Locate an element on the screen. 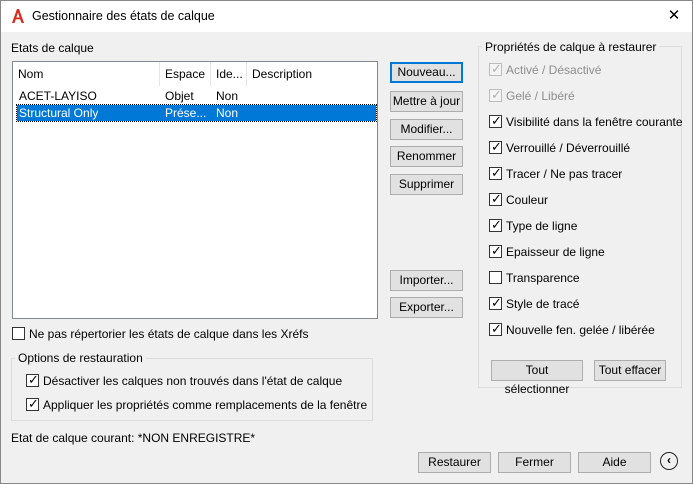  update-button: Mettre à jour is located at coordinates (426, 101).